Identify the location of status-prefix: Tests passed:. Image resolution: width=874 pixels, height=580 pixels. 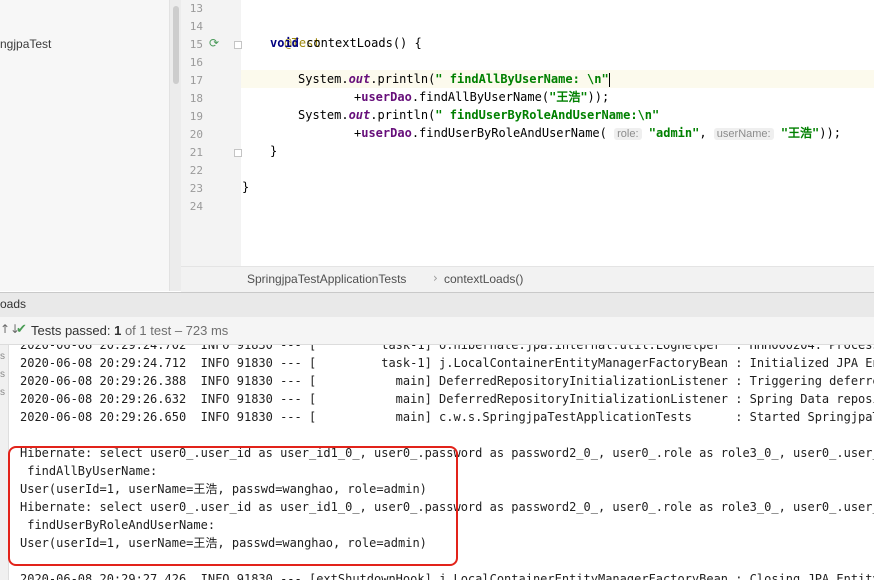
(73, 330).